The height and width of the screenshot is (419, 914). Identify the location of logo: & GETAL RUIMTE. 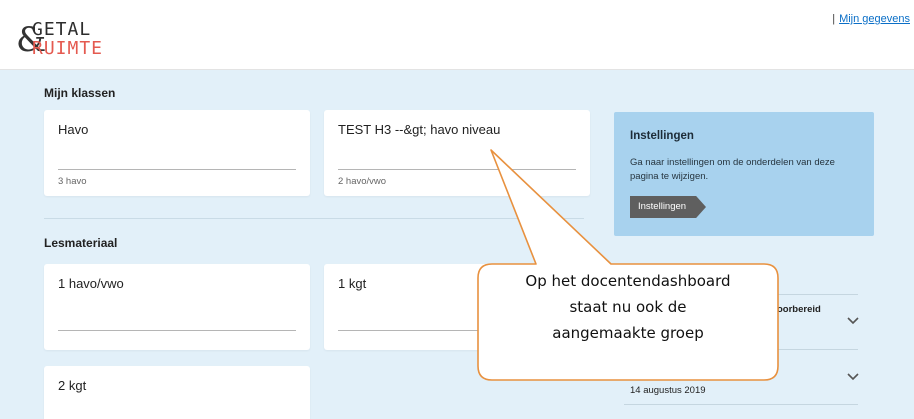
(71, 41).